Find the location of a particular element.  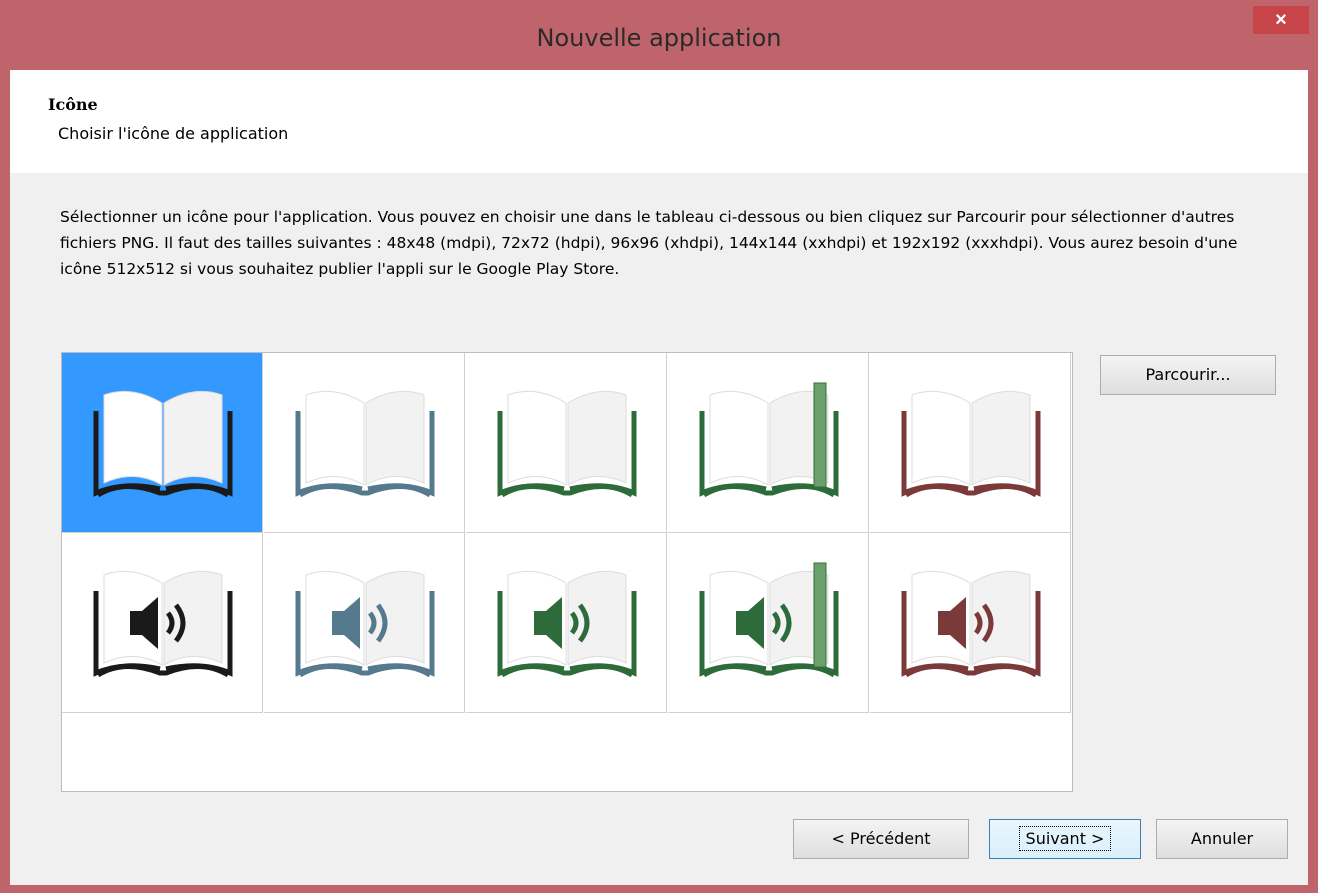

next-button: Suivant > is located at coordinates (1065, 839).